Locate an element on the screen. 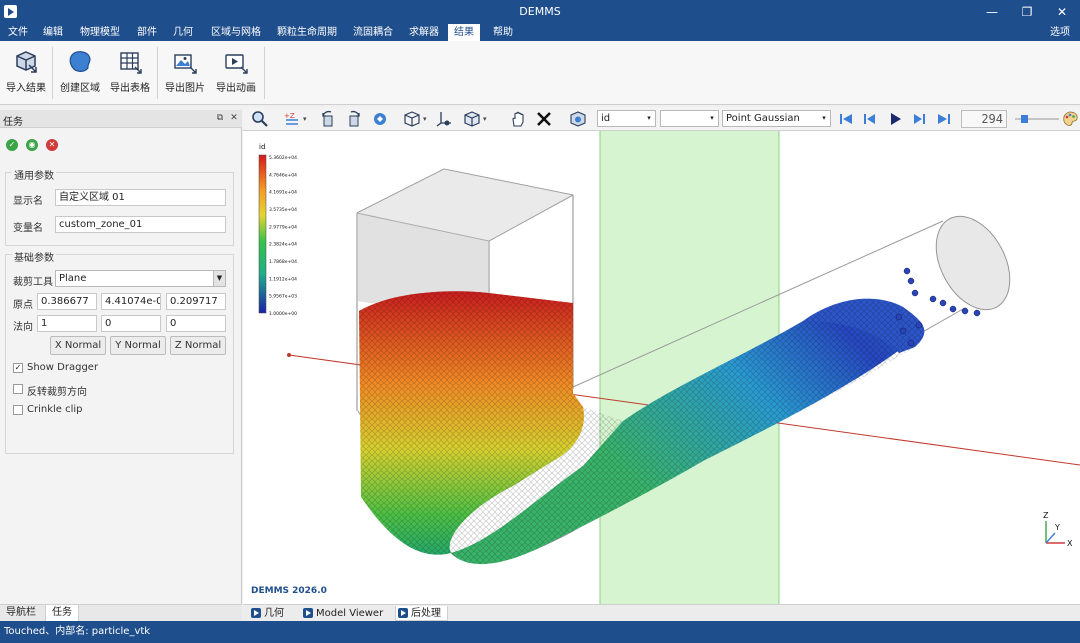 The width and height of the screenshot is (1080, 643). legend-tick-label: 4.7646e+04 is located at coordinates (283, 175).